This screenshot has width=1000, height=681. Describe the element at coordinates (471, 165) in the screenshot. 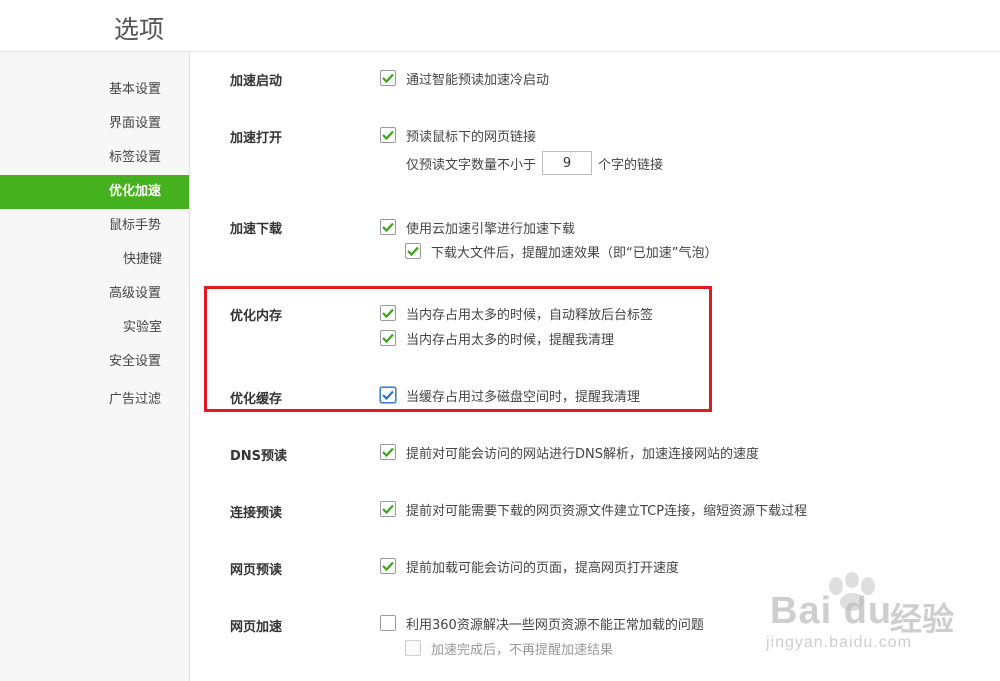

I see `option-prefix: 仅预读文字数量不小于` at that location.